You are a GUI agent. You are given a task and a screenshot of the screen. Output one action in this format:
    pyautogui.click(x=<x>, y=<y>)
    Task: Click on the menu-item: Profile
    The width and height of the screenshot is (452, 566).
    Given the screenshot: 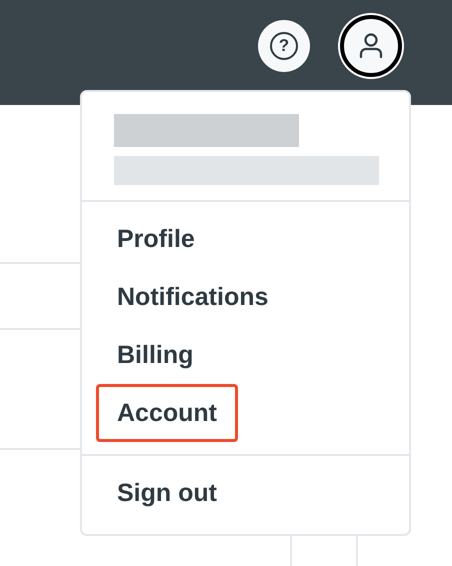 What is the action you would take?
    pyautogui.click(x=156, y=239)
    